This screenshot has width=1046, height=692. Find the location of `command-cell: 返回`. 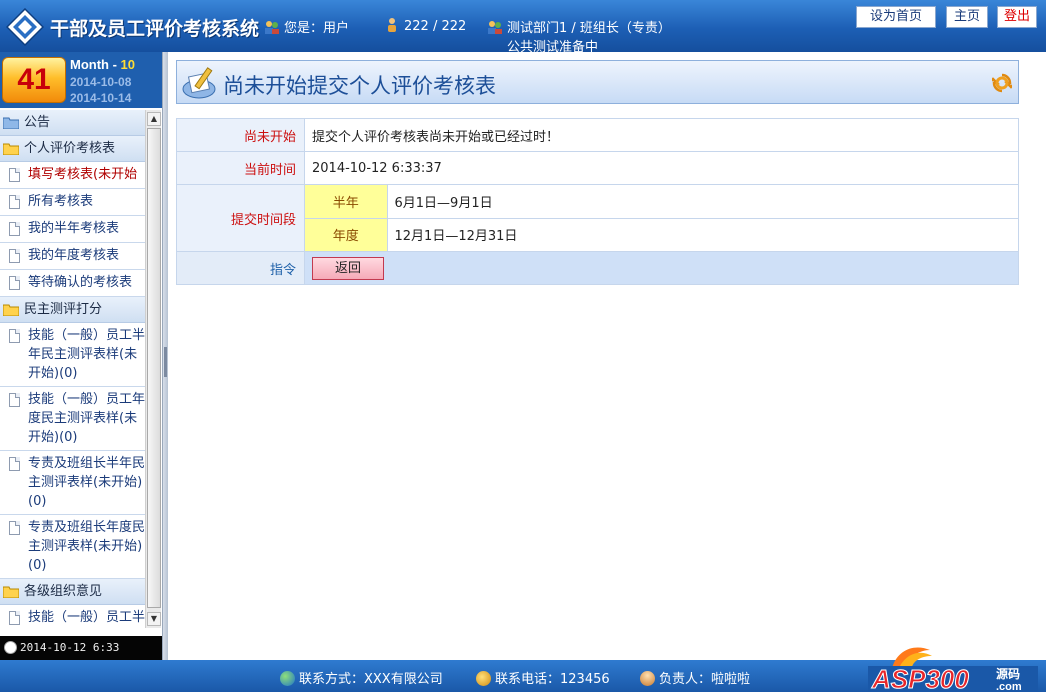

command-cell: 返回 is located at coordinates (661, 268).